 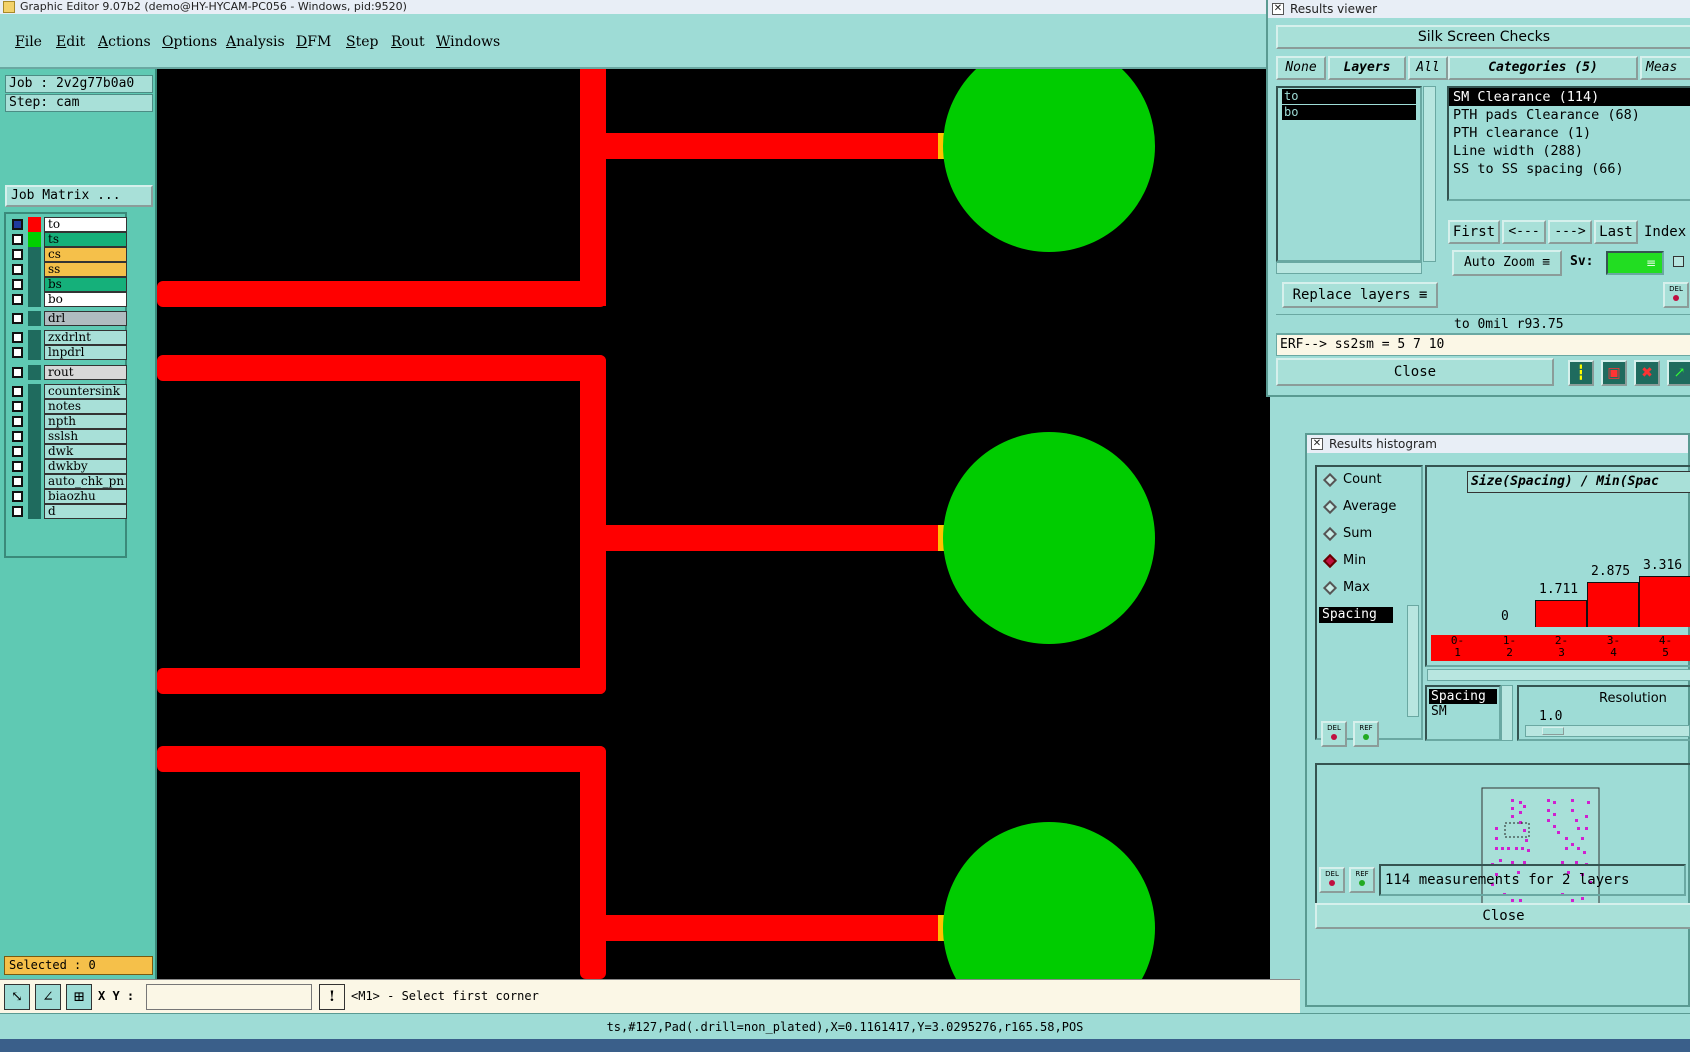 I want to click on layer-name: zxdrlnt, so click(x=85, y=337).